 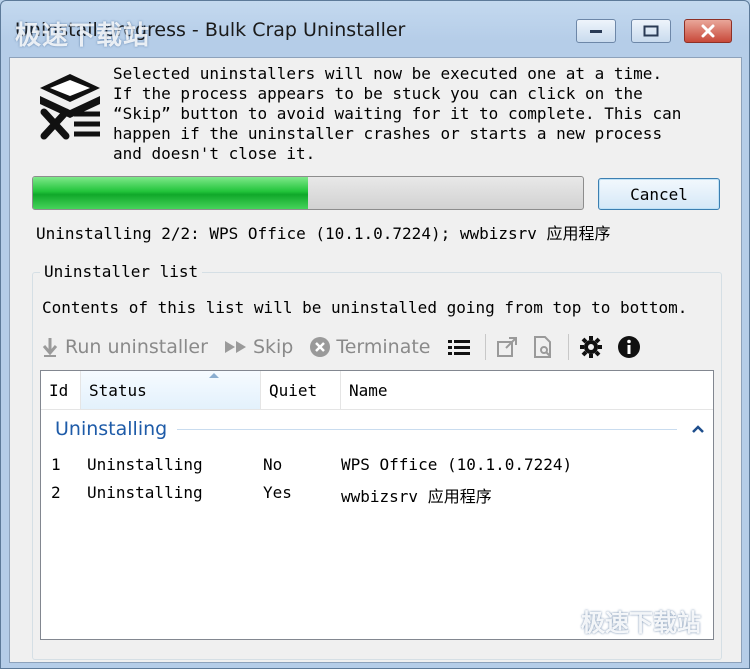 What do you see at coordinates (383, 347) in the screenshot?
I see `terminate-label: Terminate` at bounding box center [383, 347].